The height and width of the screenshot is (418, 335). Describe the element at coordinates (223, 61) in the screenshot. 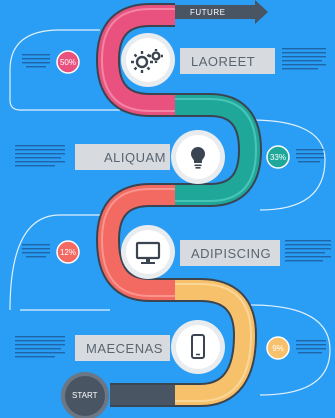

I see `step-label-1: LAOREET` at that location.